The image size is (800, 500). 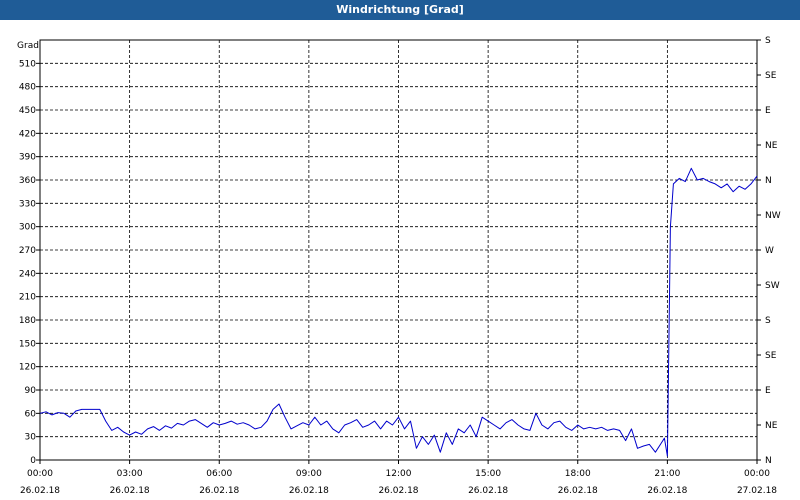 I want to click on y-tick-label: 120, so click(x=27, y=368).